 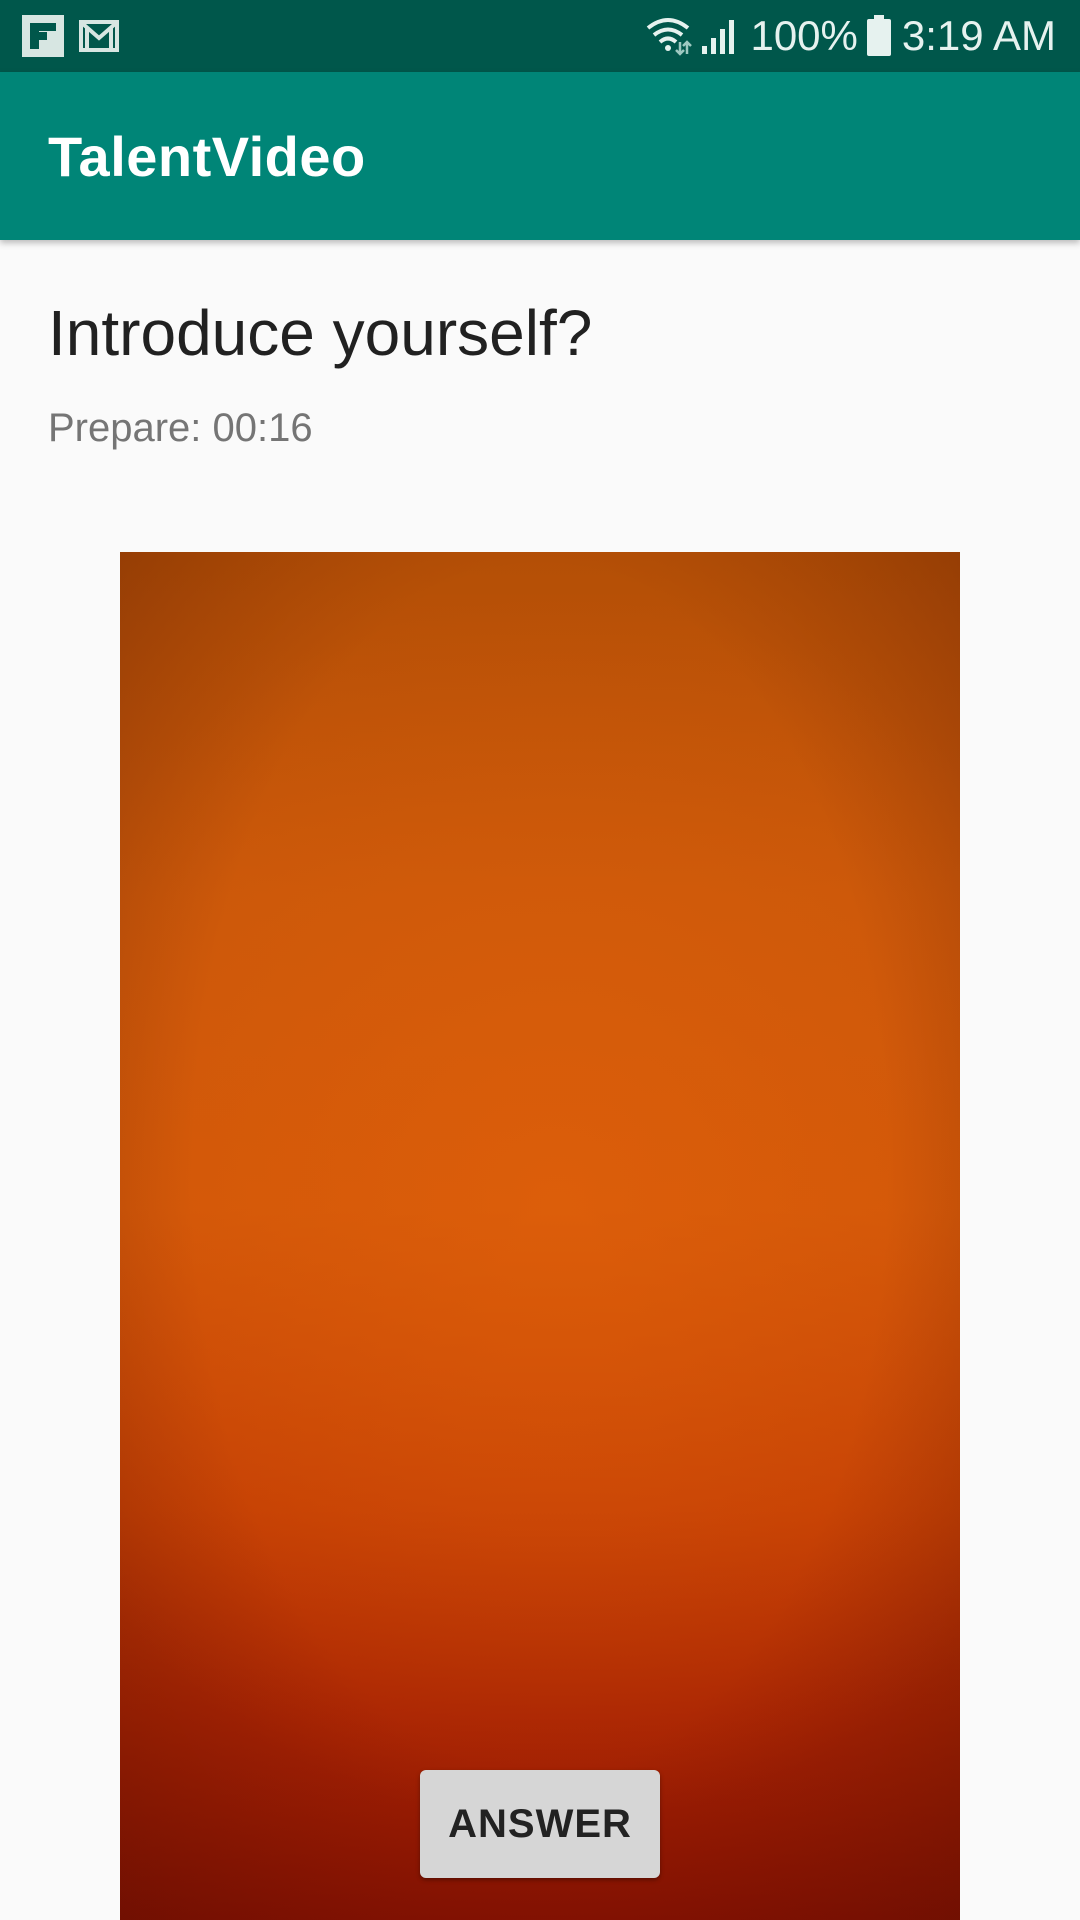 I want to click on gmail-icon, so click(x=99, y=36).